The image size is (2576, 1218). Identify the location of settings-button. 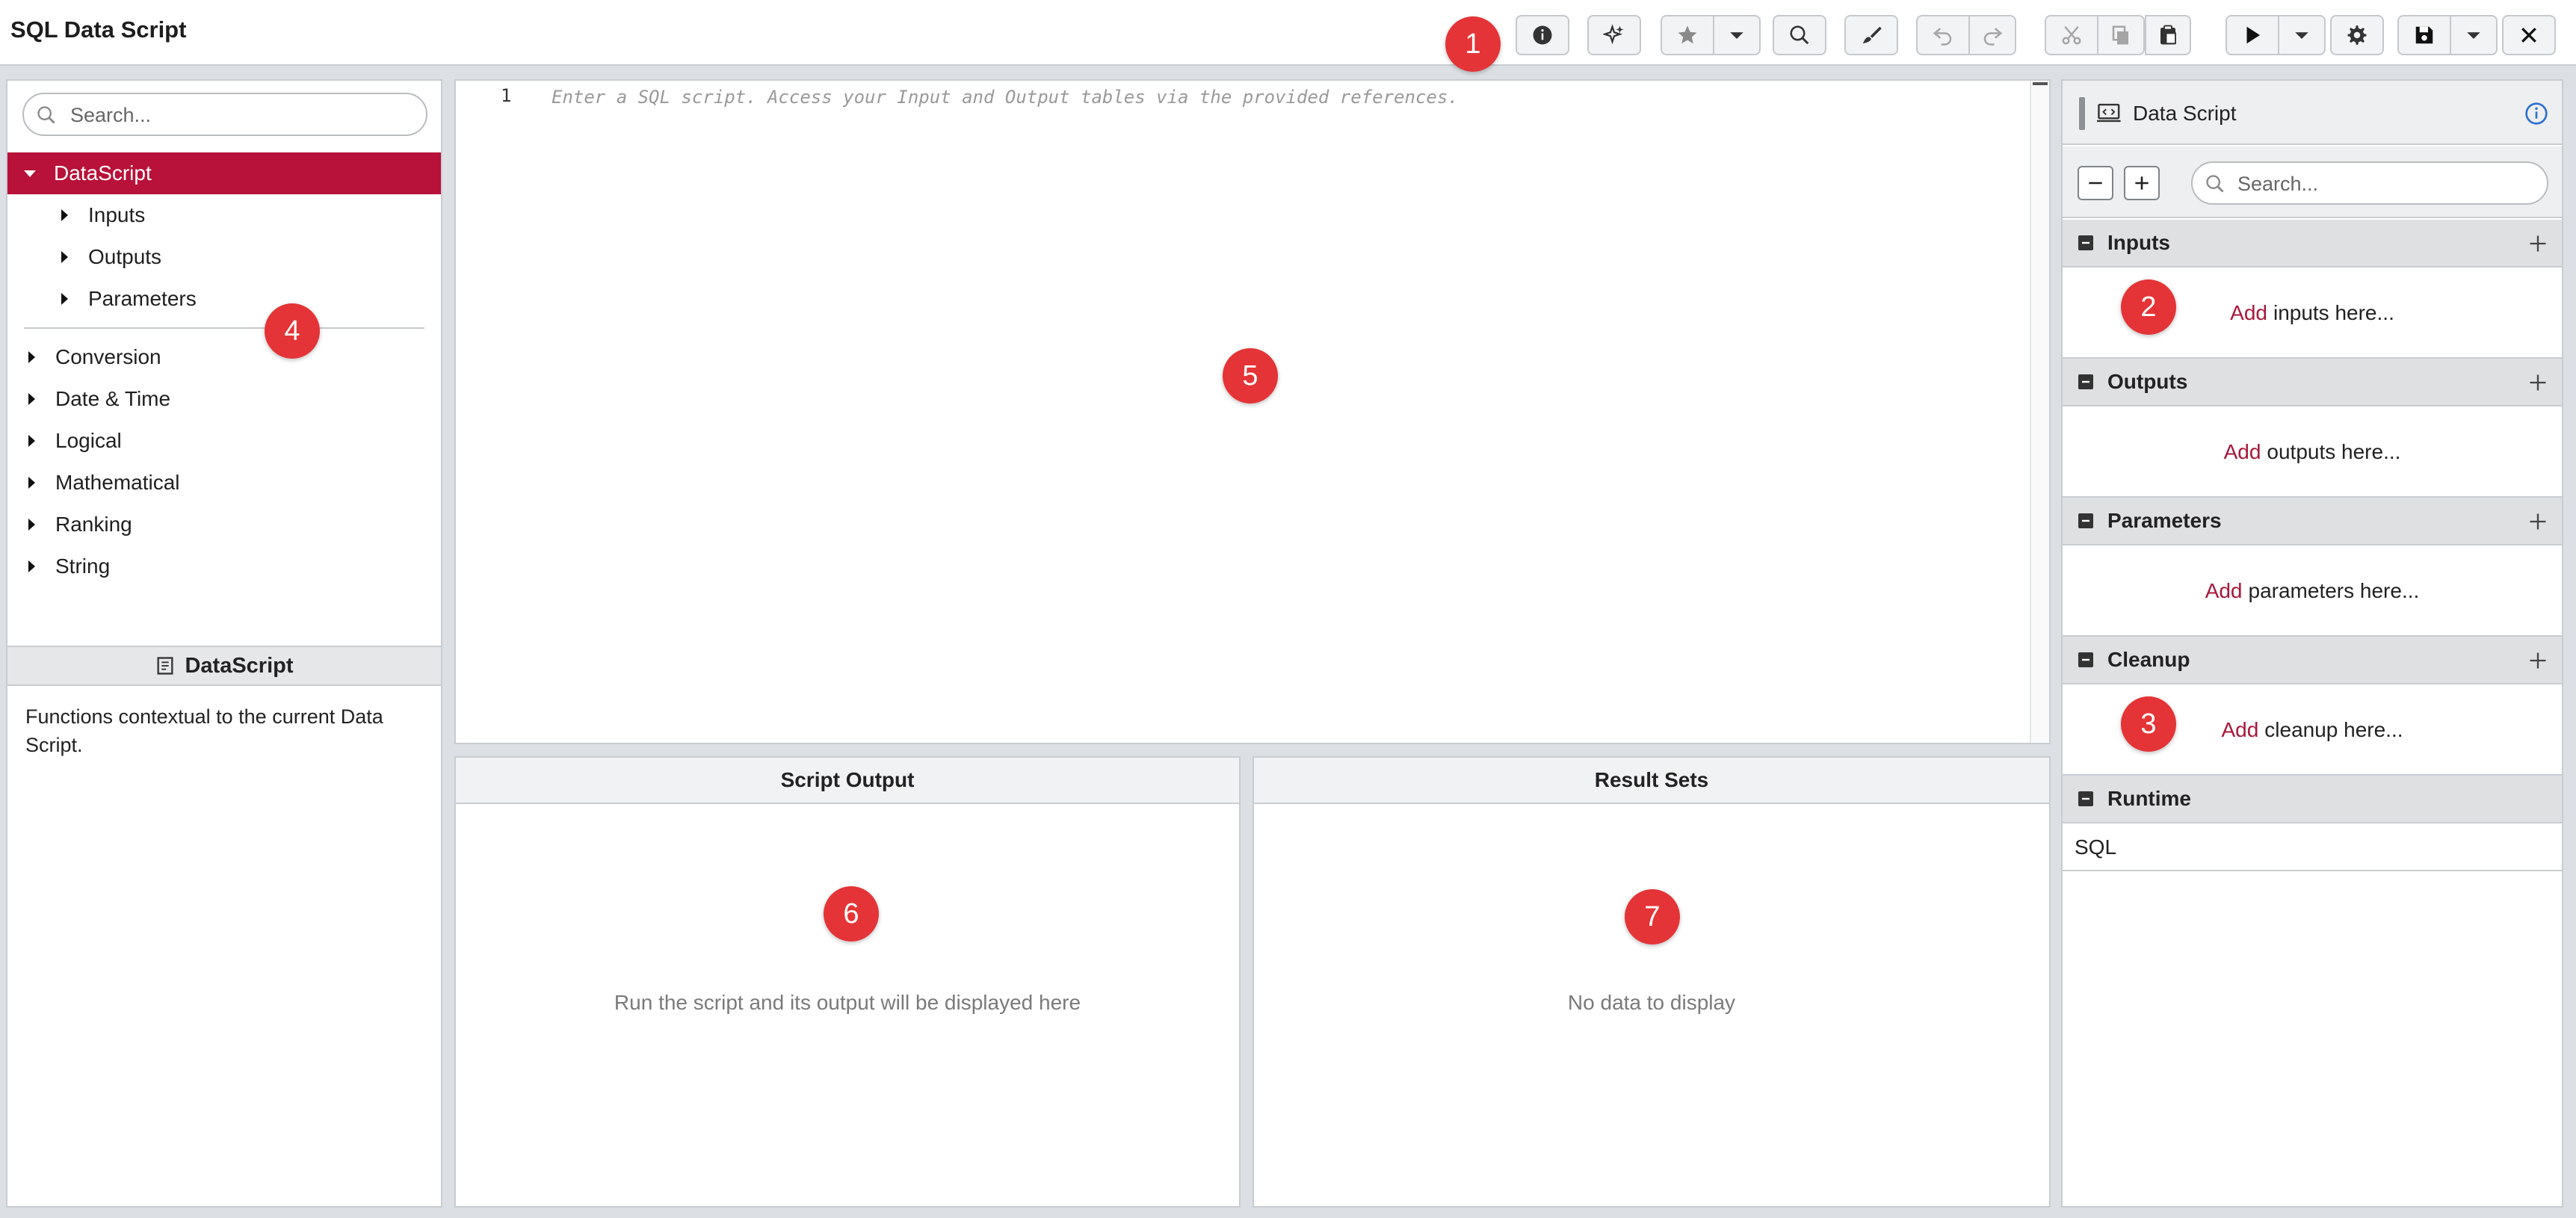
(2357, 35).